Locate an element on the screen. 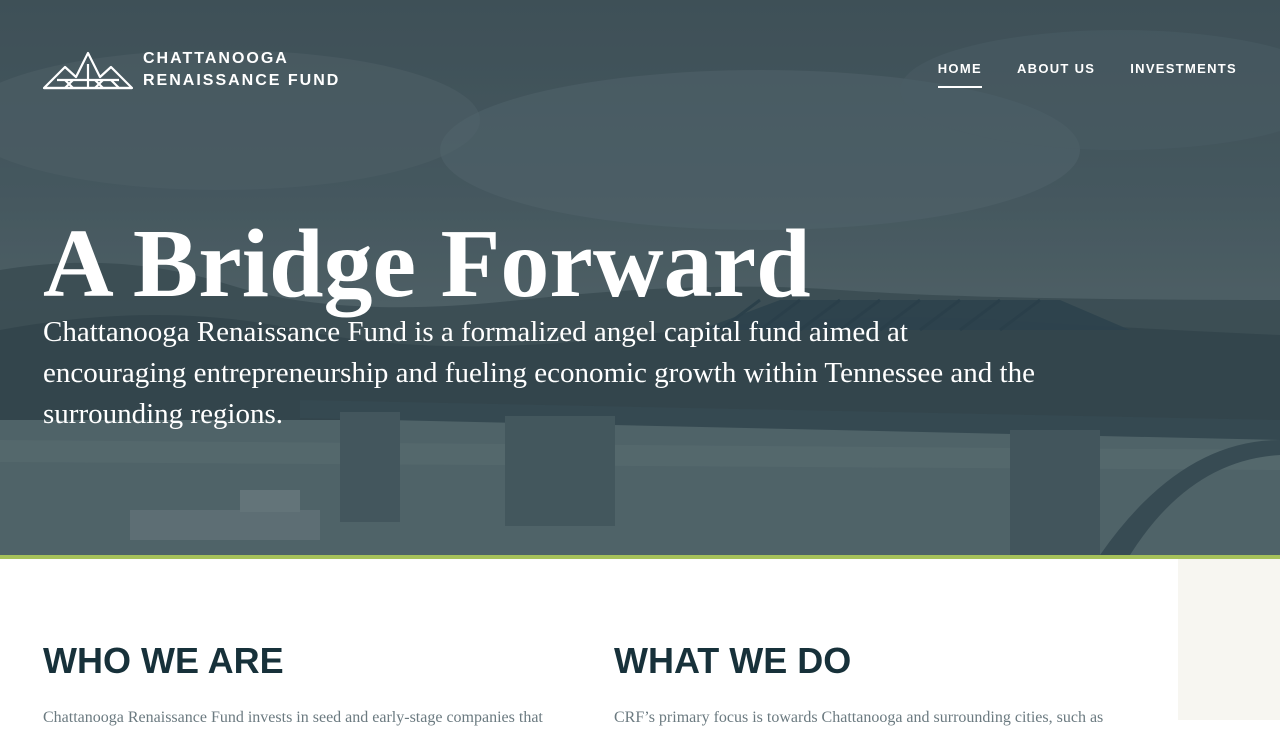  nav-investments: INVESTMENTS is located at coordinates (1183, 74).